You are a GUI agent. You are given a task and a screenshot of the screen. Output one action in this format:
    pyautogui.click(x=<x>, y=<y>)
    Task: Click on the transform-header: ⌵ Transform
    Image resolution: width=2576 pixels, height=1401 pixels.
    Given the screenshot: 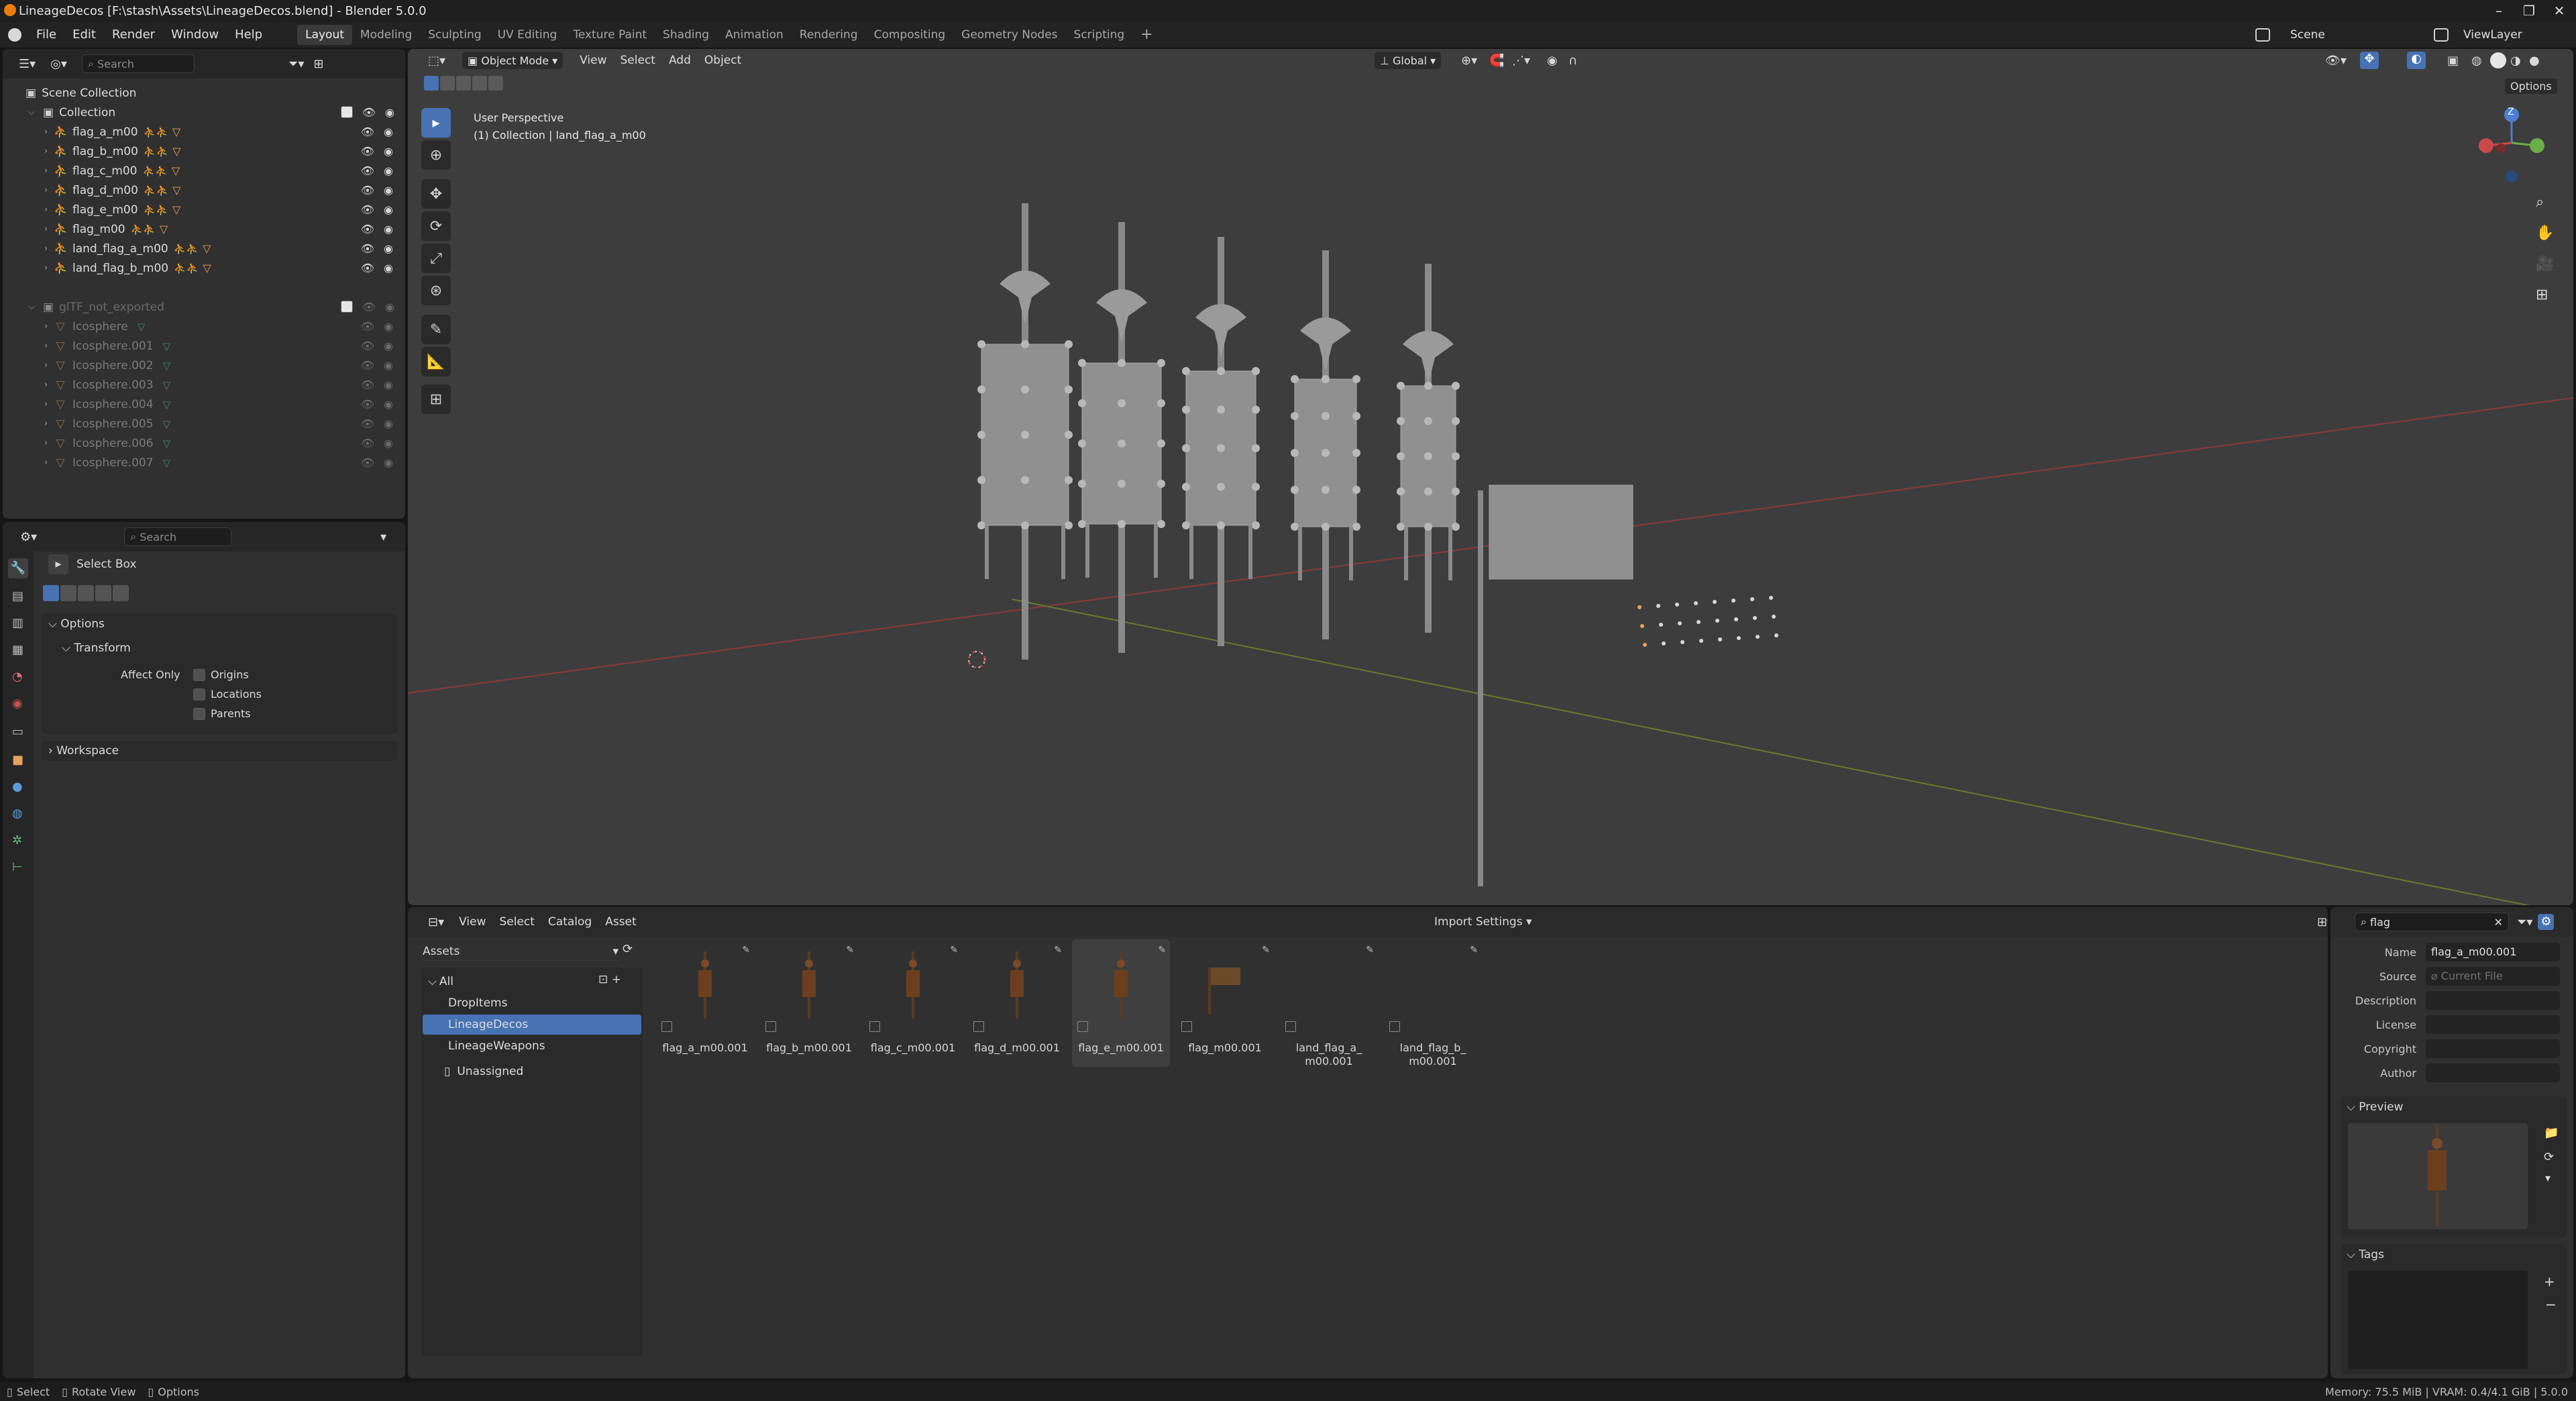 What is the action you would take?
    pyautogui.click(x=96, y=648)
    